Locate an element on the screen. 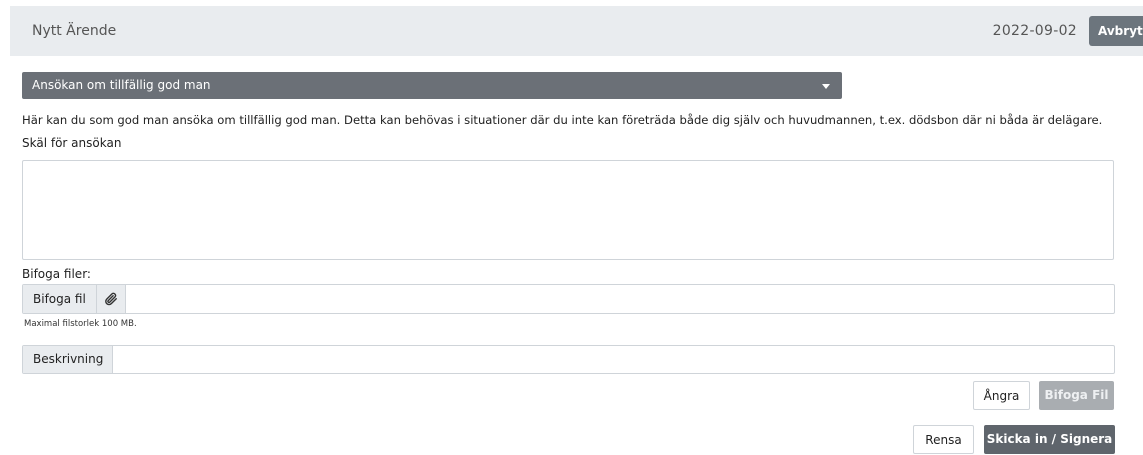 The image size is (1143, 455). undo-button: Ångra is located at coordinates (1001, 395).